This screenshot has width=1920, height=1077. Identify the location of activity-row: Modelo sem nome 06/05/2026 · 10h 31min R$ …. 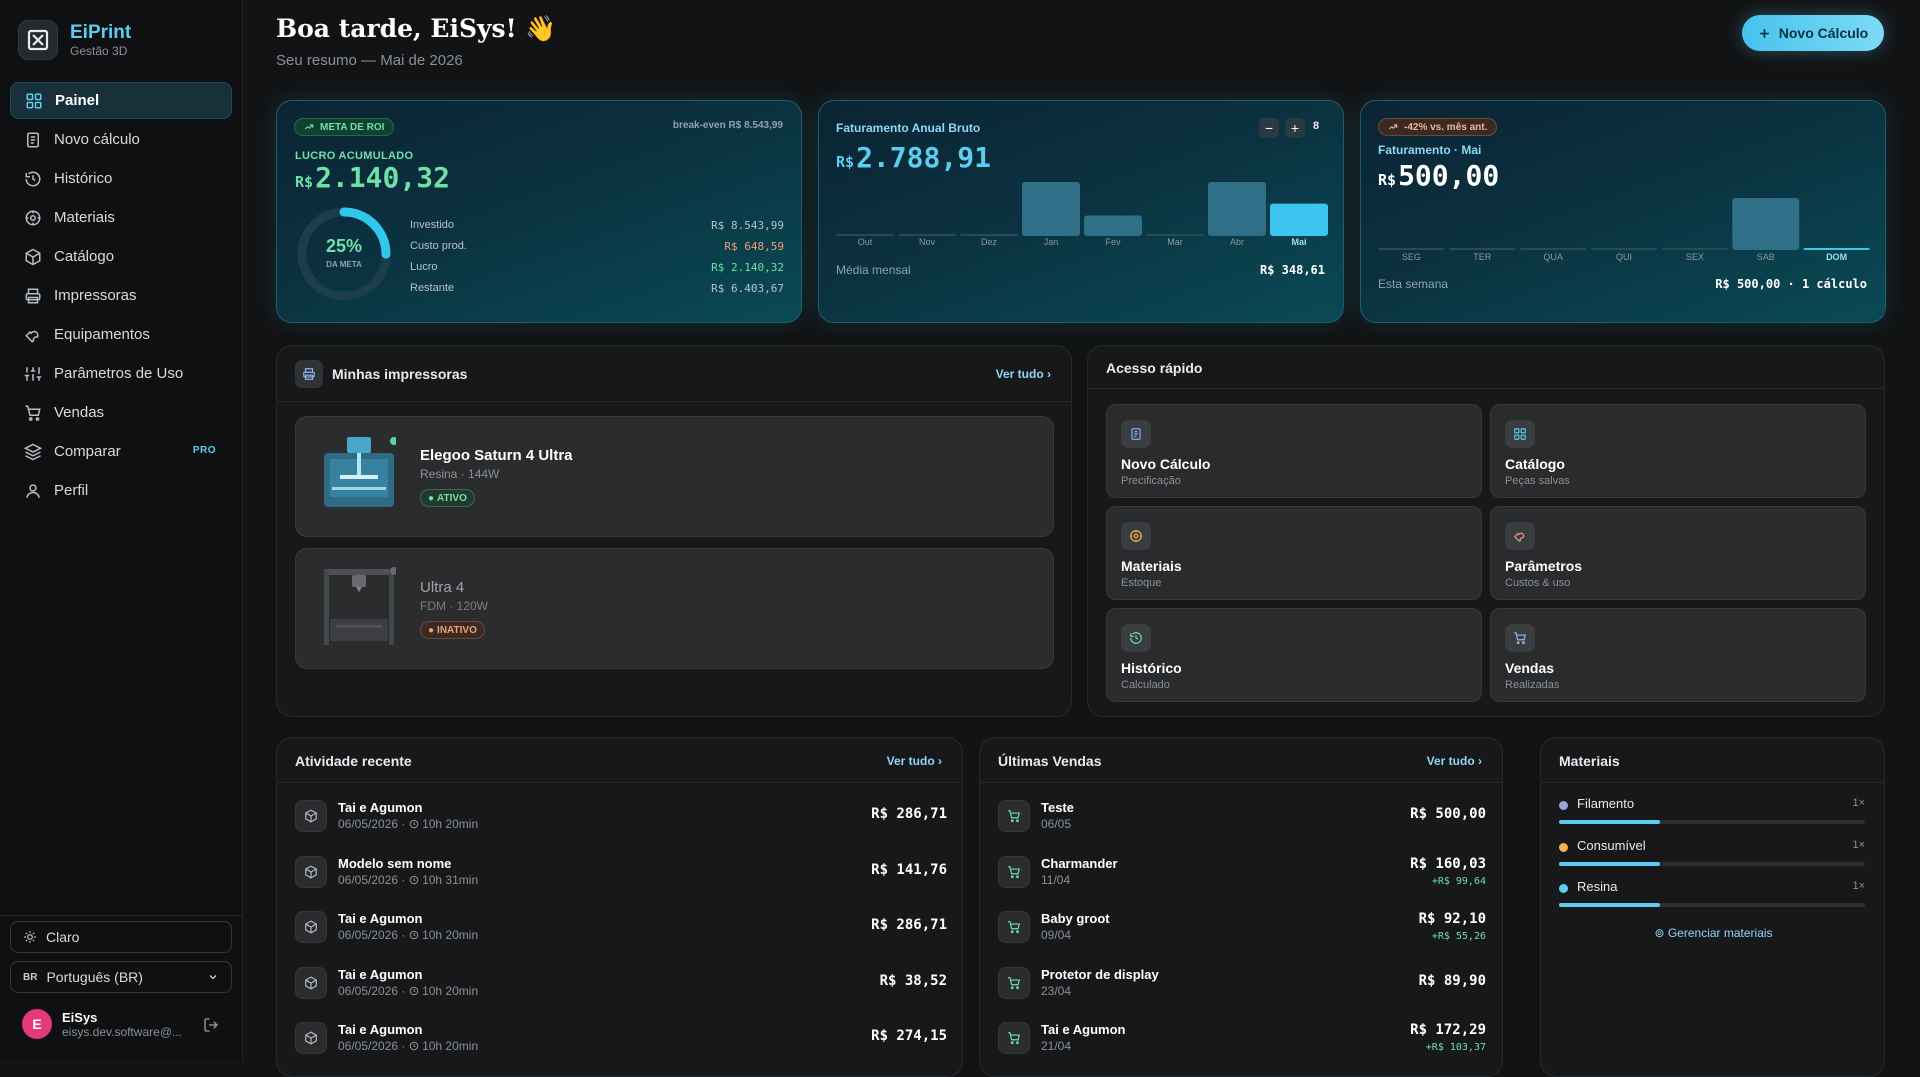
(621, 872).